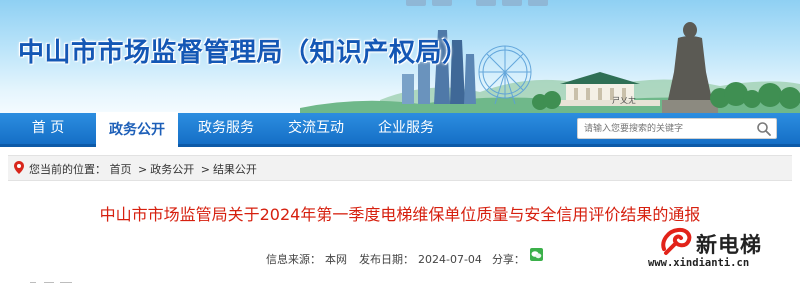  What do you see at coordinates (508, 259) in the screenshot?
I see `share-label: 分享：` at bounding box center [508, 259].